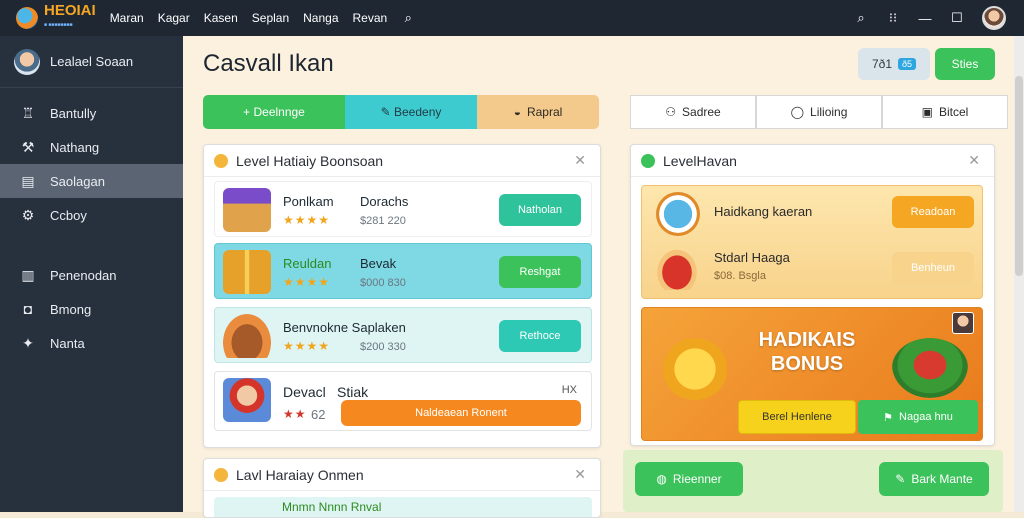  I want to click on list-item: Benvnokne Saplaken ★★★★ $200 330 Rethoce, so click(403, 335).